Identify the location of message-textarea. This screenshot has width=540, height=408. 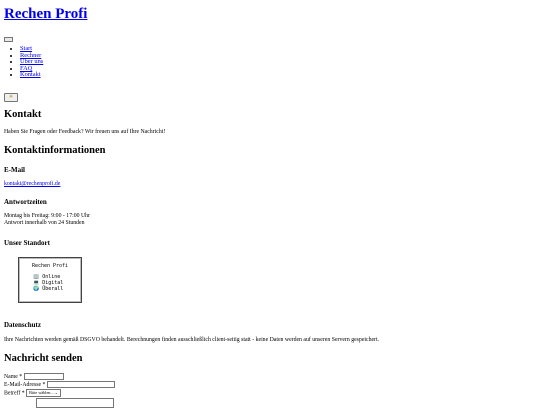
(75, 403).